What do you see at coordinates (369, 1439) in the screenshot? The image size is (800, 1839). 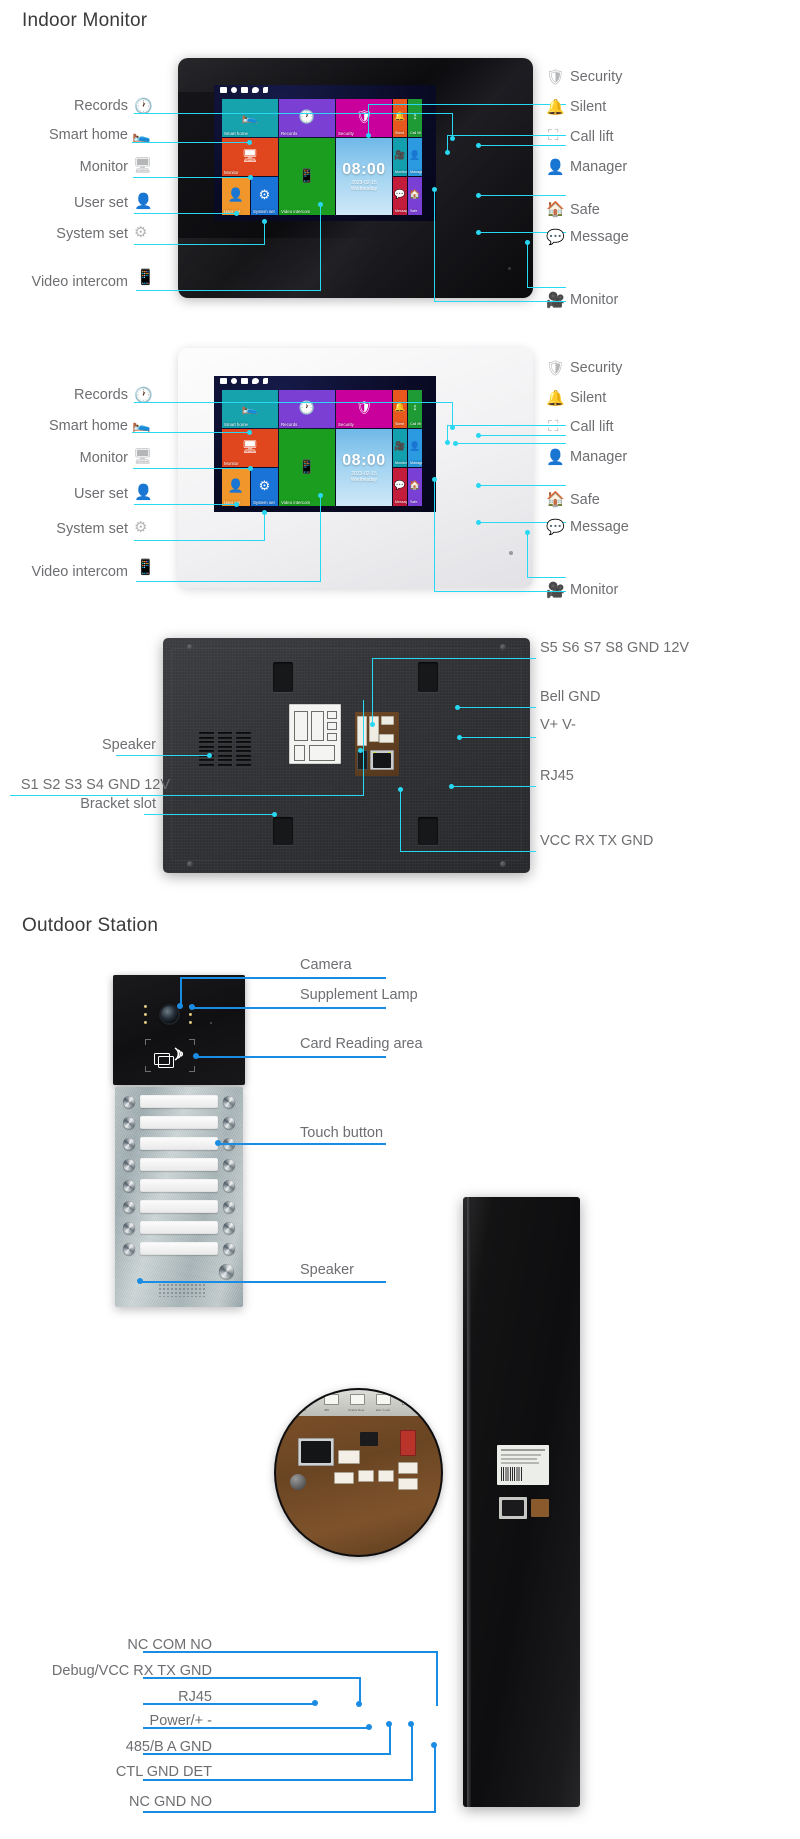 I see `pcb-ic-chip` at bounding box center [369, 1439].